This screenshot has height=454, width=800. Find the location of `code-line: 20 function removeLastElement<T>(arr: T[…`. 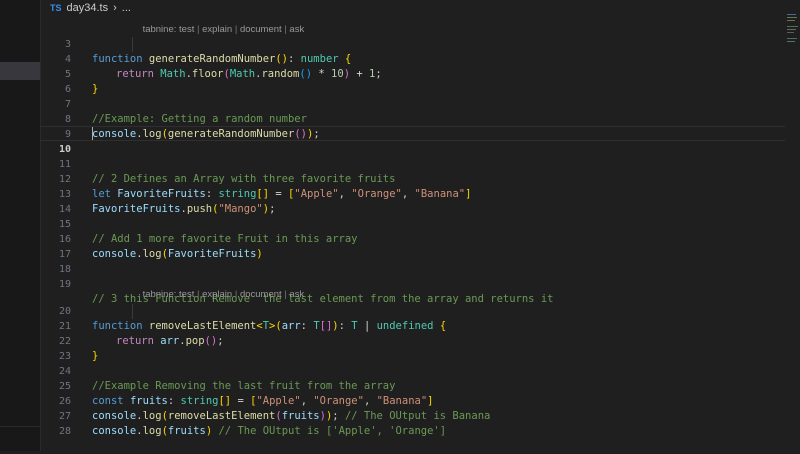

code-line: 20 function removeLastElement<T>(arr: T[… is located at coordinates (243, 310).